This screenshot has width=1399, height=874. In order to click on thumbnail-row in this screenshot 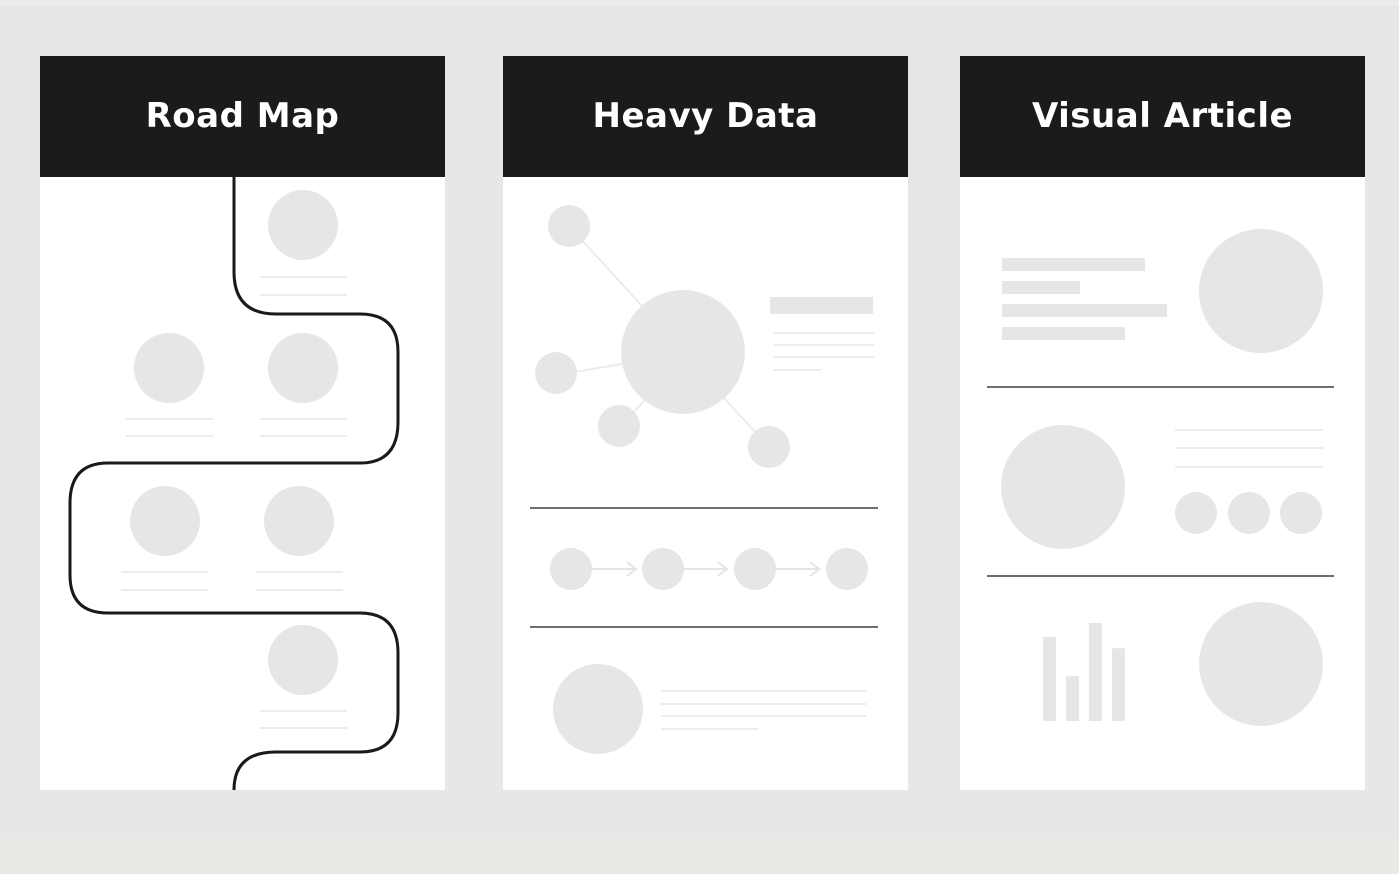, I will do `click(1248, 513)`.